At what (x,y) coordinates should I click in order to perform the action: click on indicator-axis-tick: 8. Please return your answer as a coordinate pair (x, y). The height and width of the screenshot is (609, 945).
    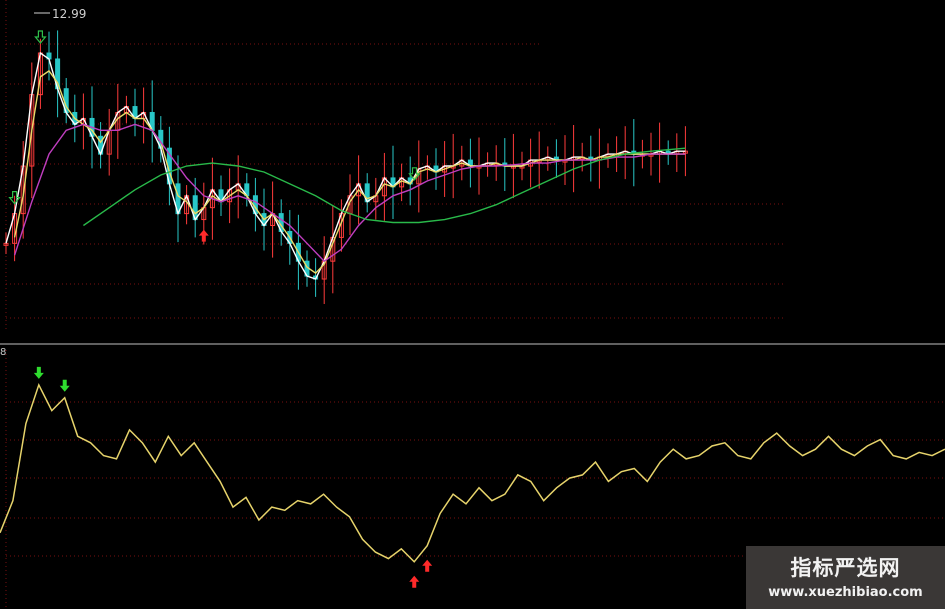
    Looking at the image, I should click on (3, 352).